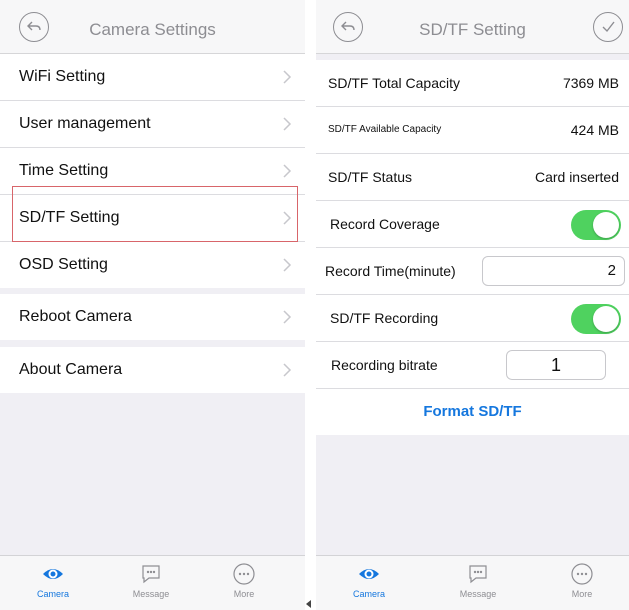 The height and width of the screenshot is (610, 629). I want to click on record-time-input: 2, so click(553, 271).